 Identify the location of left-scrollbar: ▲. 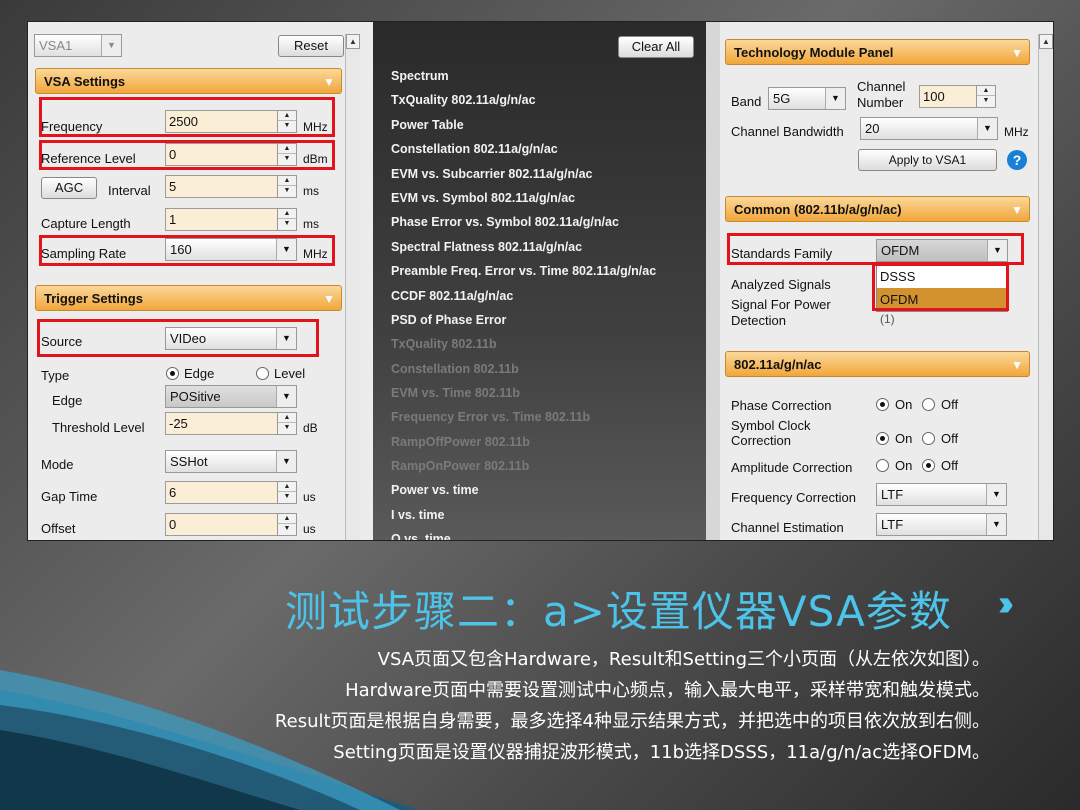
(352, 287).